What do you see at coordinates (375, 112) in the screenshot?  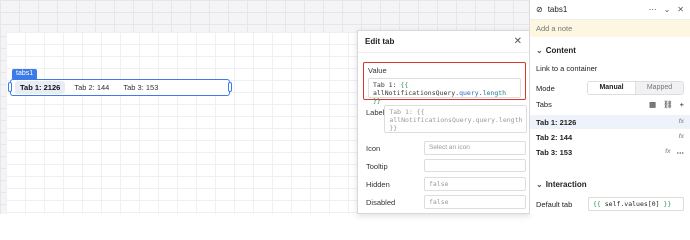 I see `label-field-label: Label` at bounding box center [375, 112].